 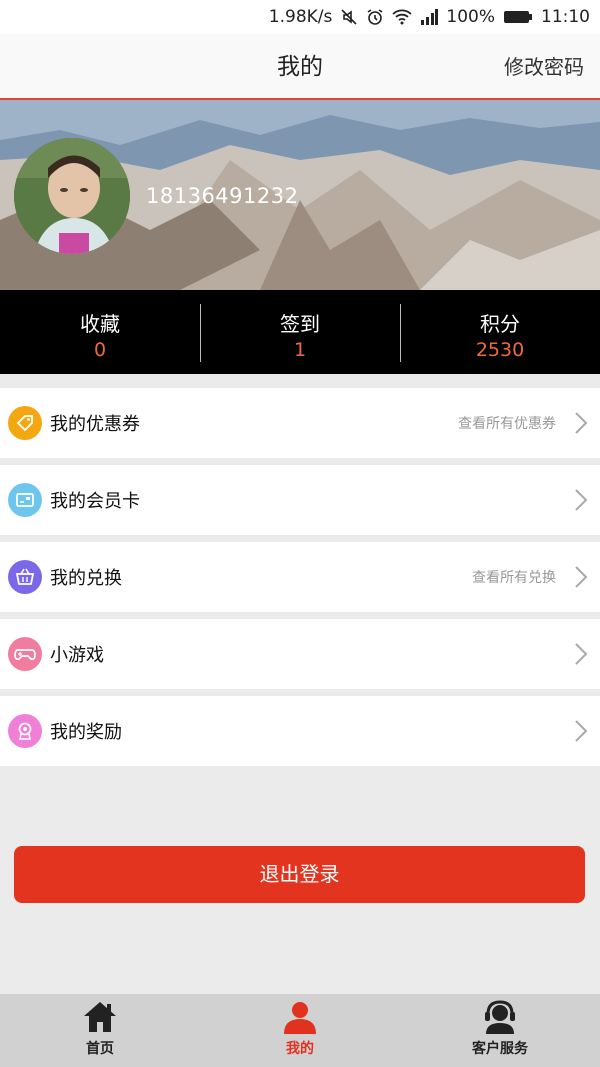 I want to click on battery-percent: 100%, so click(x=470, y=17).